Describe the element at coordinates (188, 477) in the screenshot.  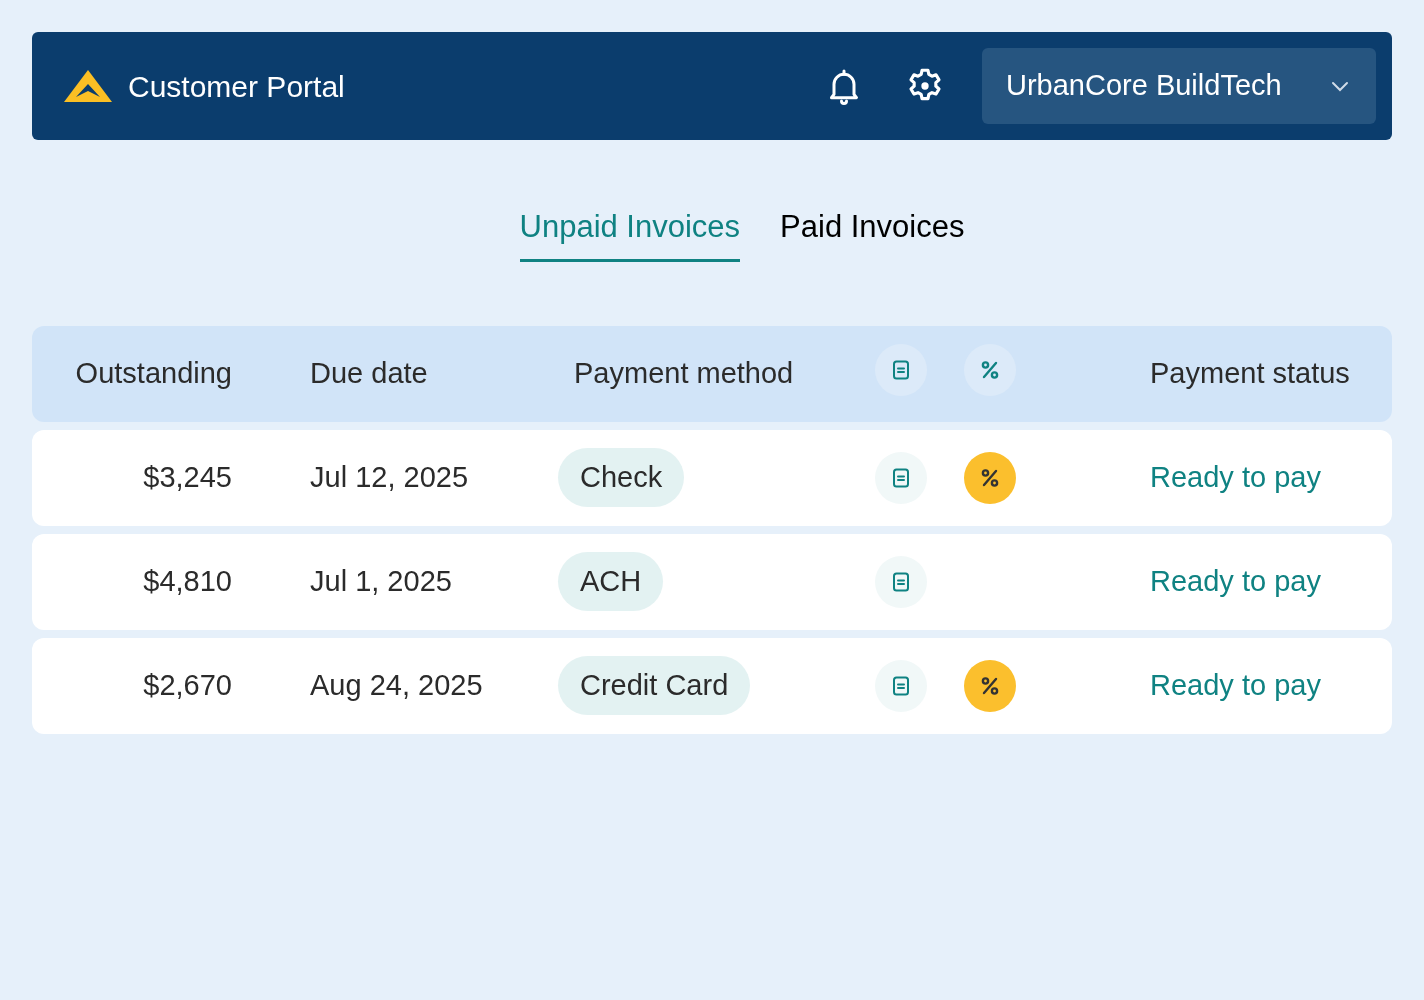
I see `outstanding-amount: $3,245` at that location.